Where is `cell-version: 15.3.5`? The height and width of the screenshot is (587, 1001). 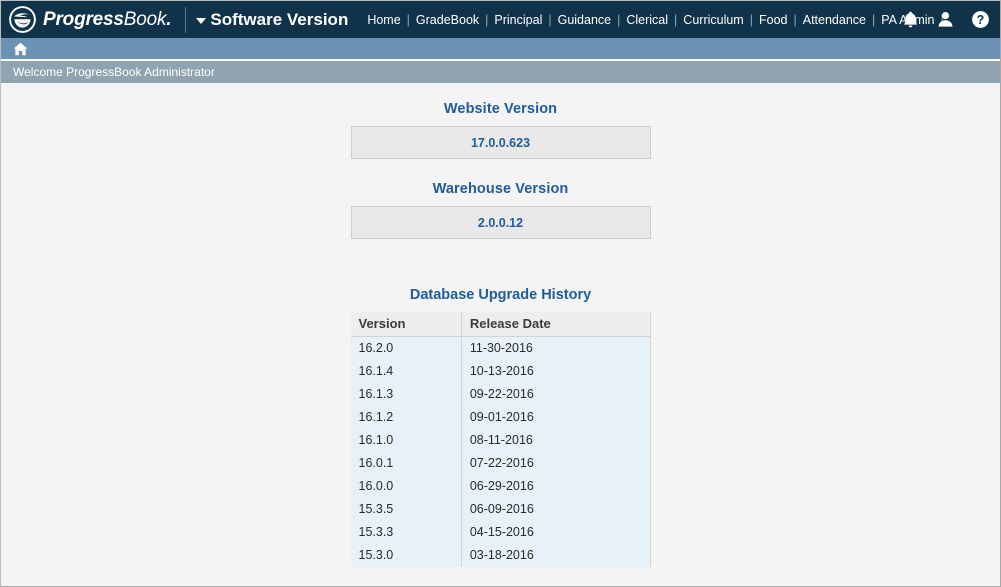 cell-version: 15.3.5 is located at coordinates (406, 509).